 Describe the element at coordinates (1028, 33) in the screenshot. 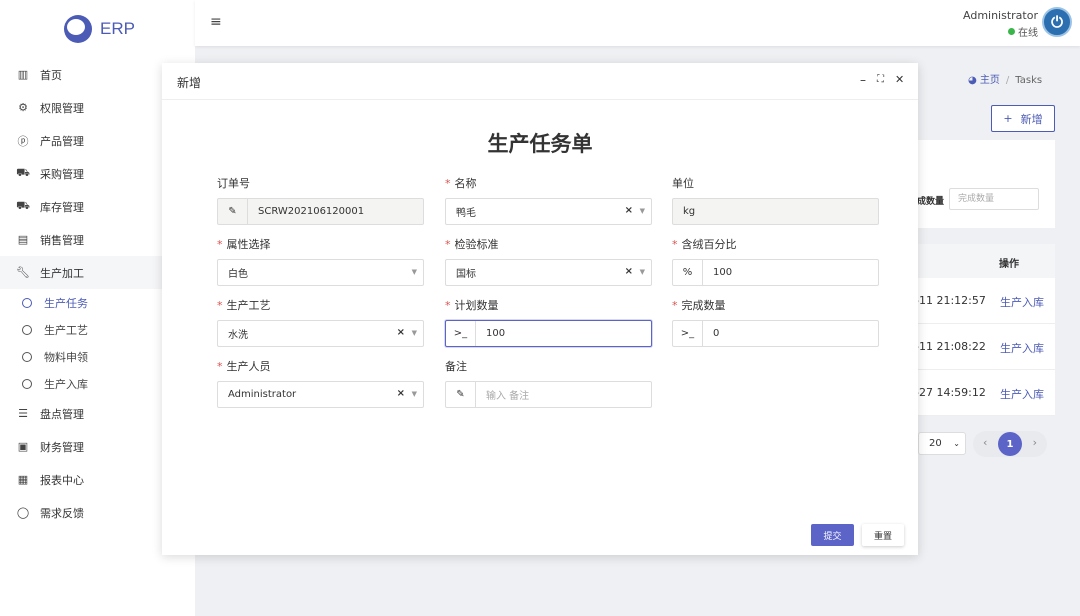

I see `user-status-text: 在线` at that location.